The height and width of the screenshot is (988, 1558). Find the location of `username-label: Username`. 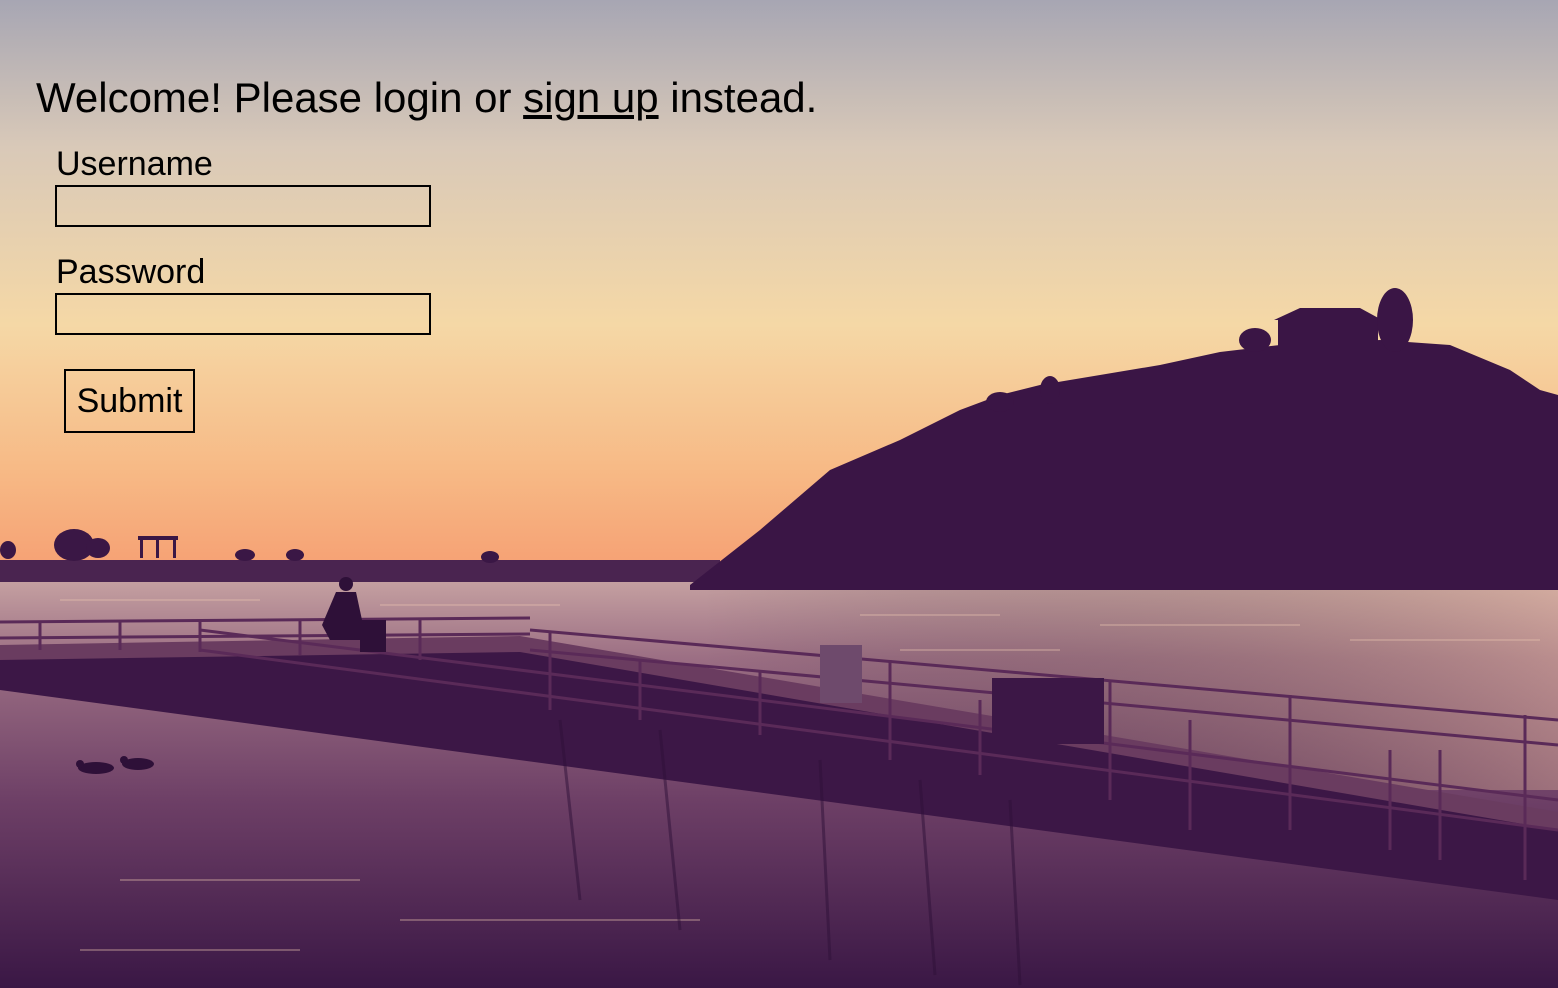

username-label: Username is located at coordinates (134, 164).